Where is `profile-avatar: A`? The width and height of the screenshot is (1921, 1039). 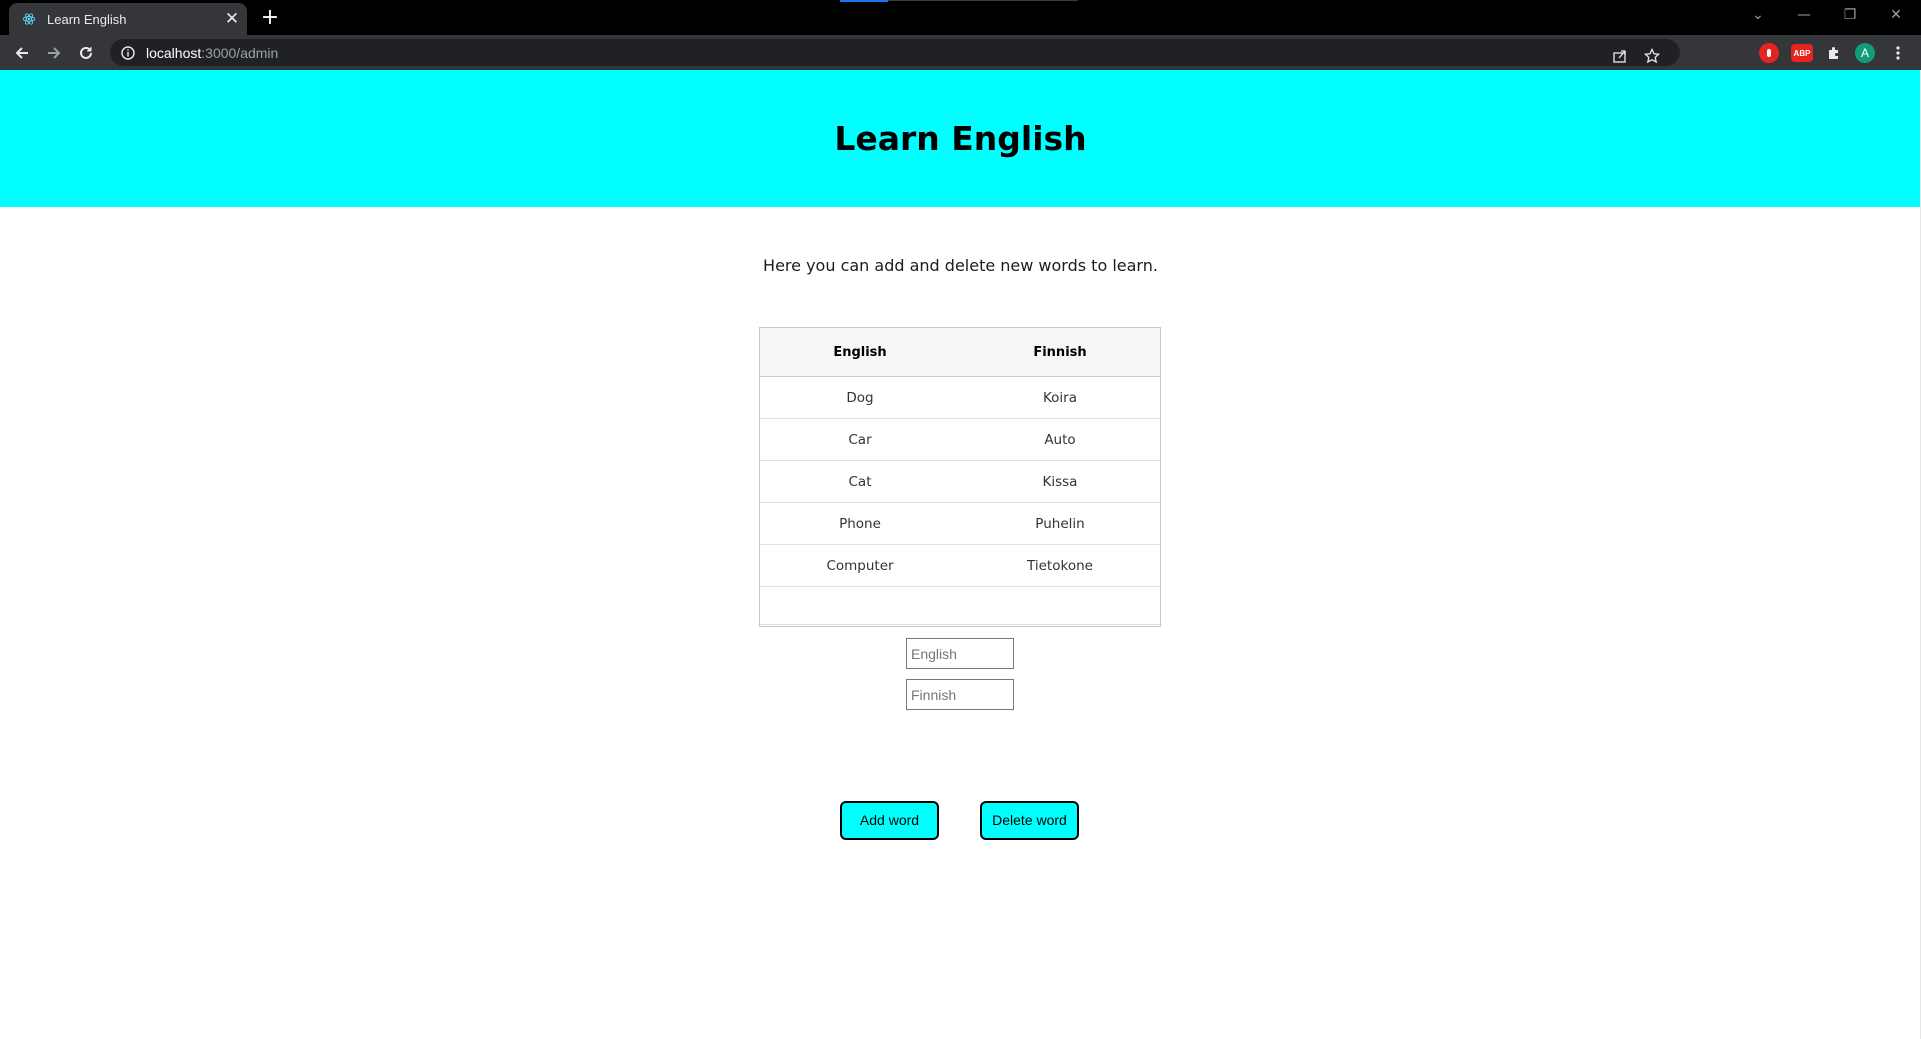 profile-avatar: A is located at coordinates (1865, 53).